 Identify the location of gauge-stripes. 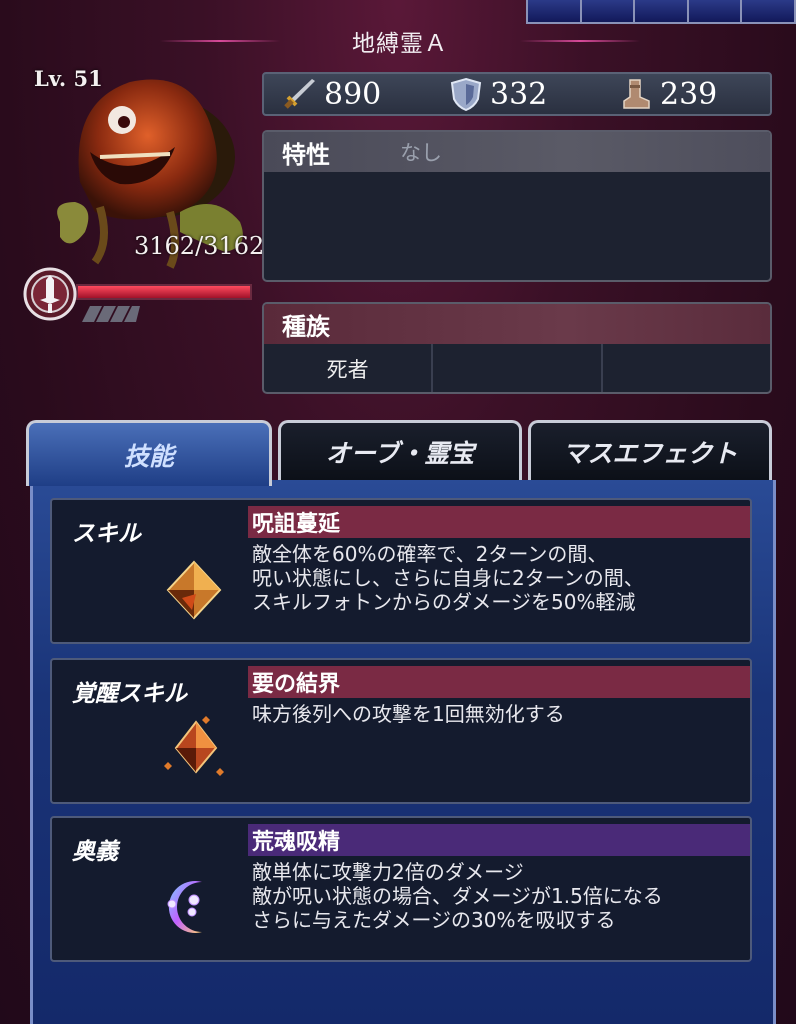
(111, 314).